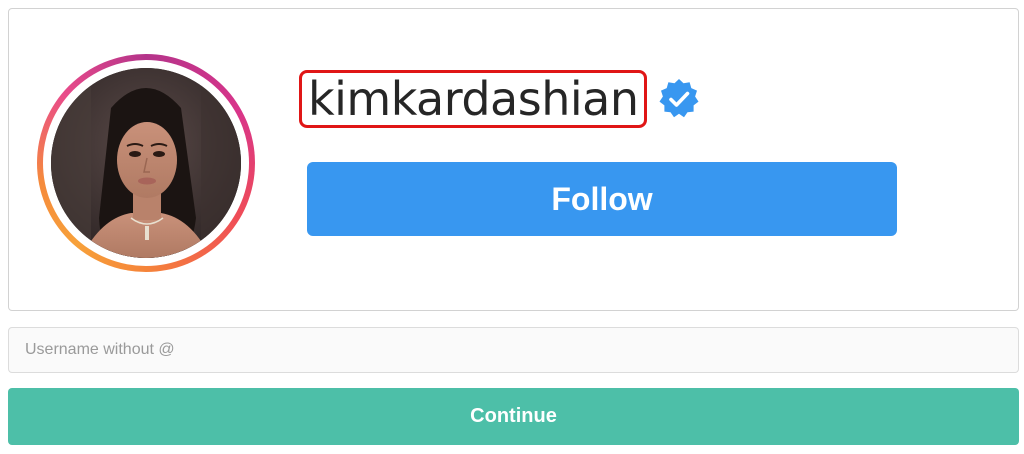  I want to click on profile-username: kimkardashian, so click(473, 99).